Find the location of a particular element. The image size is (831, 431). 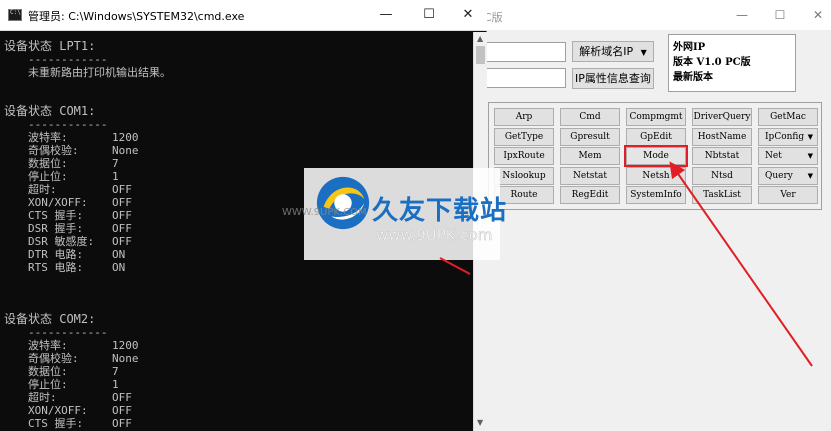

command-button-label: HostName is located at coordinates (722, 136).